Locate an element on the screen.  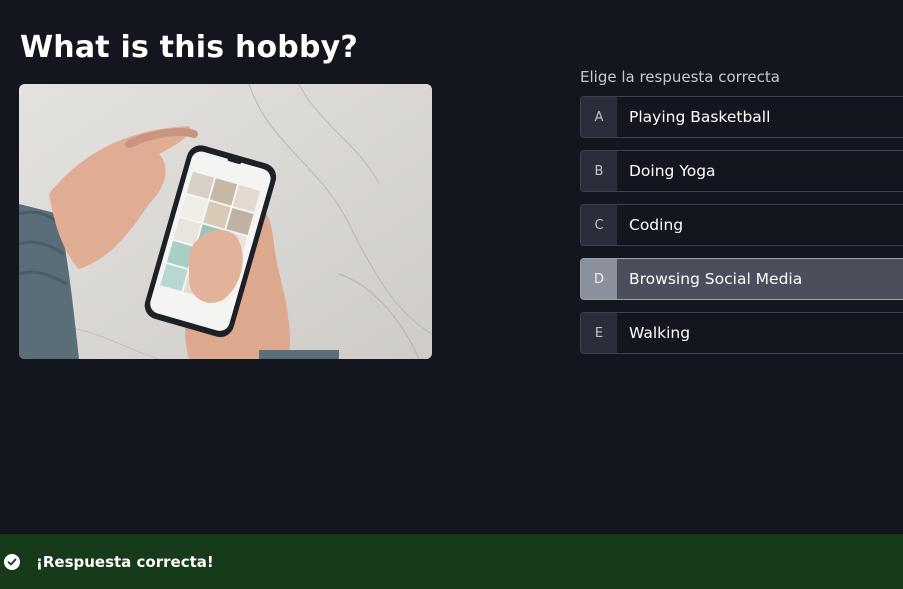
answer-instructions: Elige la respuesta correcta is located at coordinates (680, 77).